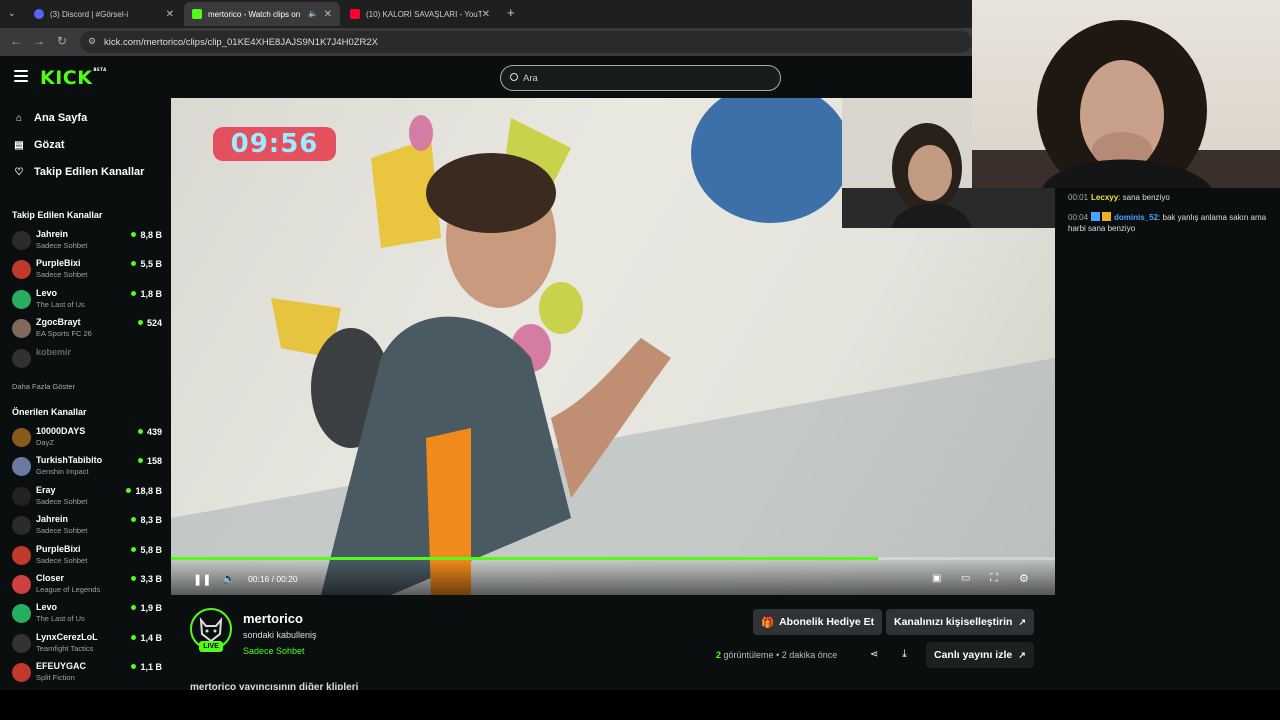  What do you see at coordinates (66, 78) in the screenshot?
I see `logo-text: KICK` at bounding box center [66, 78].